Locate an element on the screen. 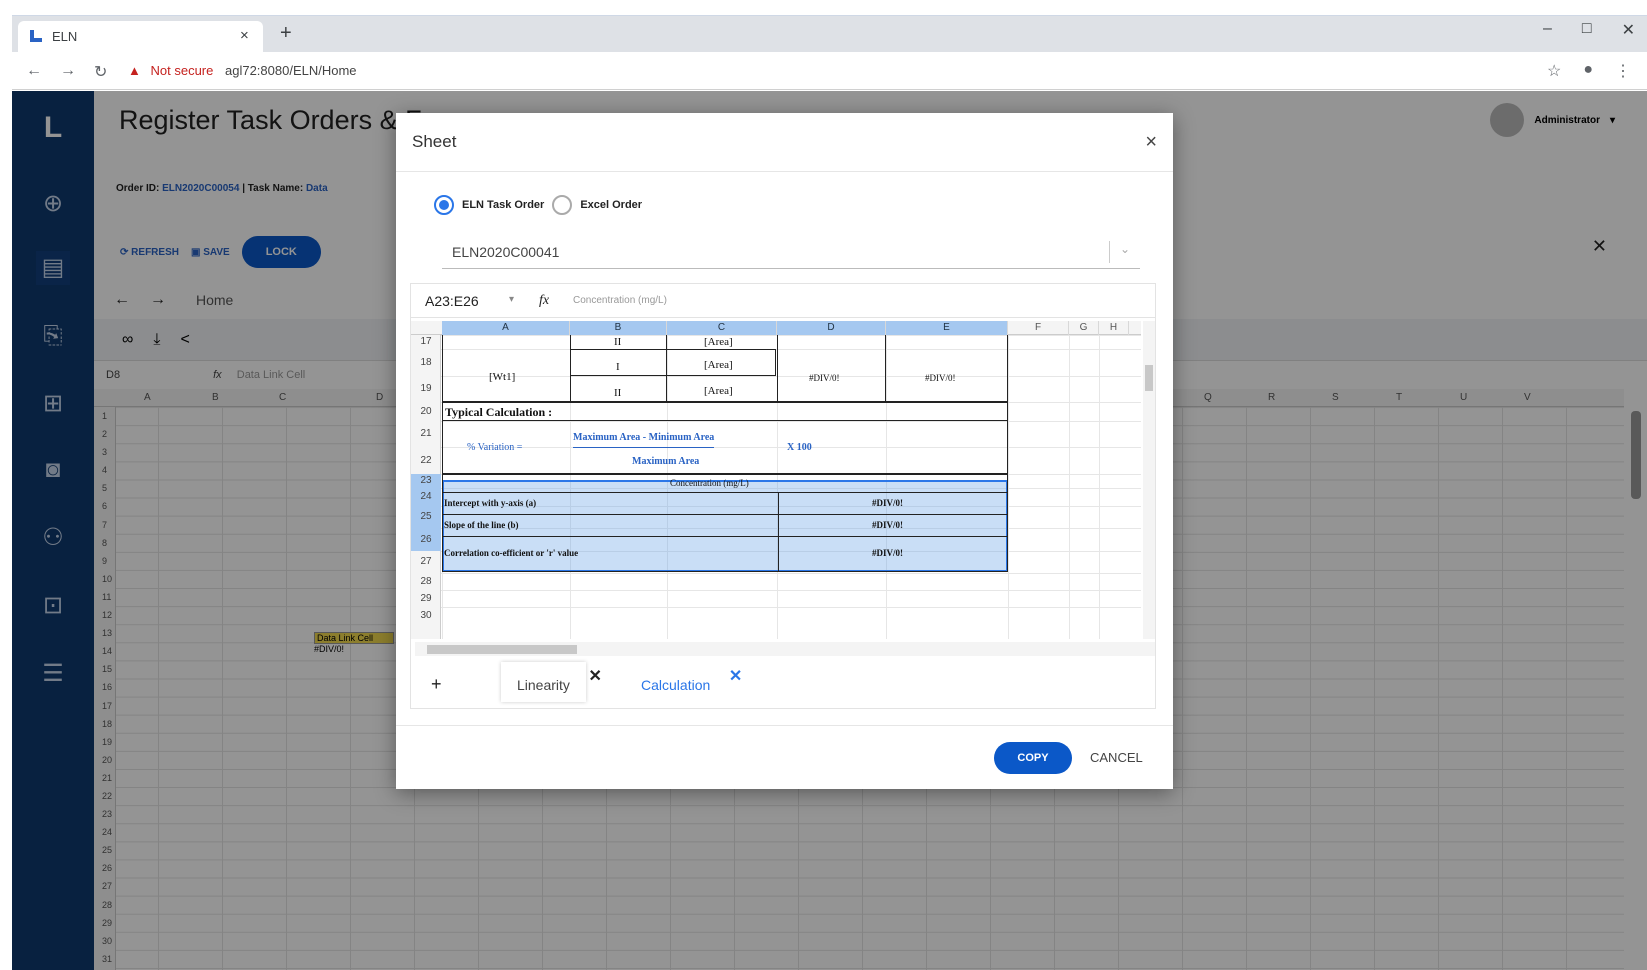 Image resolution: width=1647 pixels, height=970 pixels. minimize-button: – is located at coordinates (1547, 30).